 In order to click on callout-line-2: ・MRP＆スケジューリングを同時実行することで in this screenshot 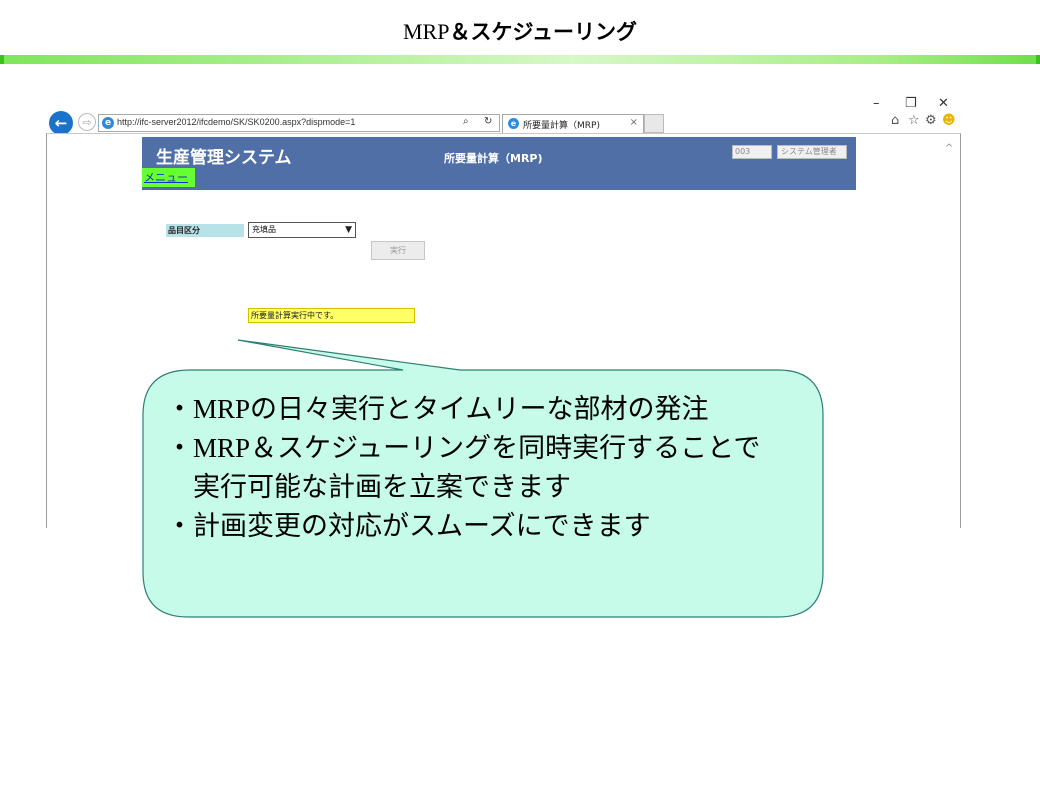, I will do `click(463, 448)`.